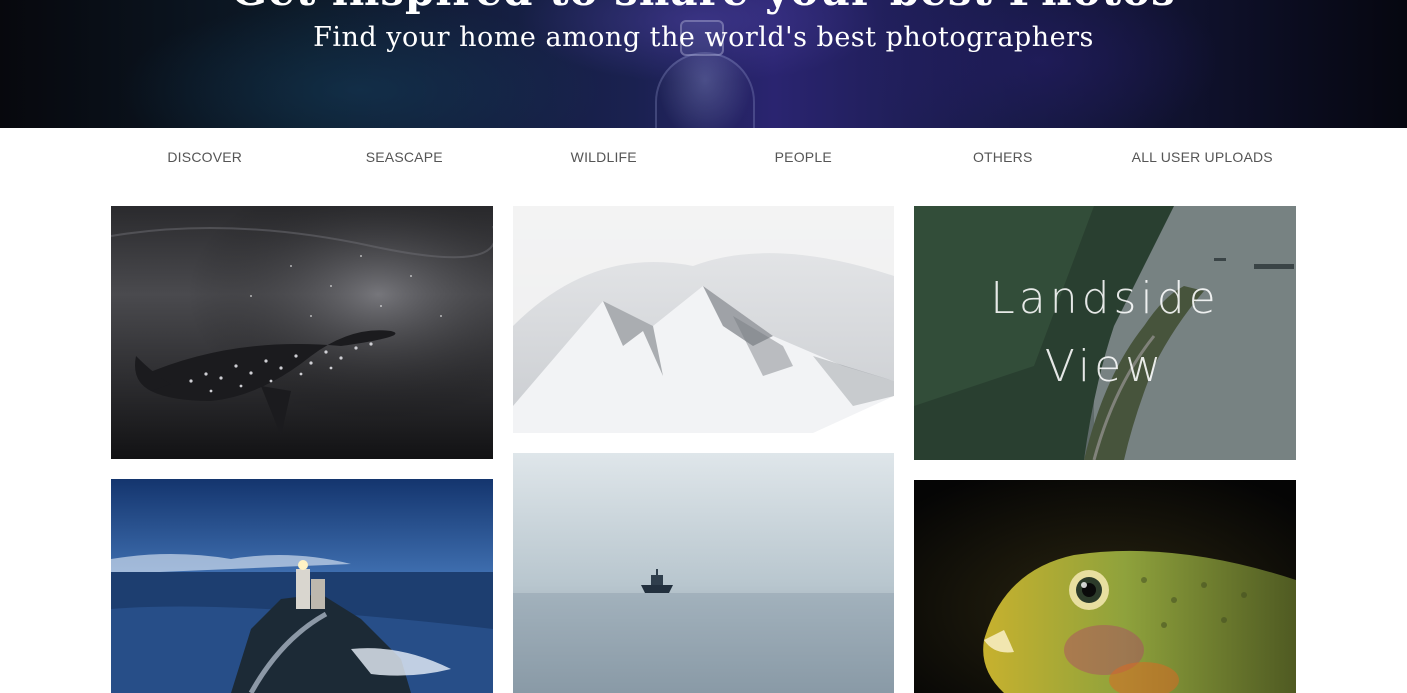  I want to click on landside-overlay-line2: View, so click(1105, 366).